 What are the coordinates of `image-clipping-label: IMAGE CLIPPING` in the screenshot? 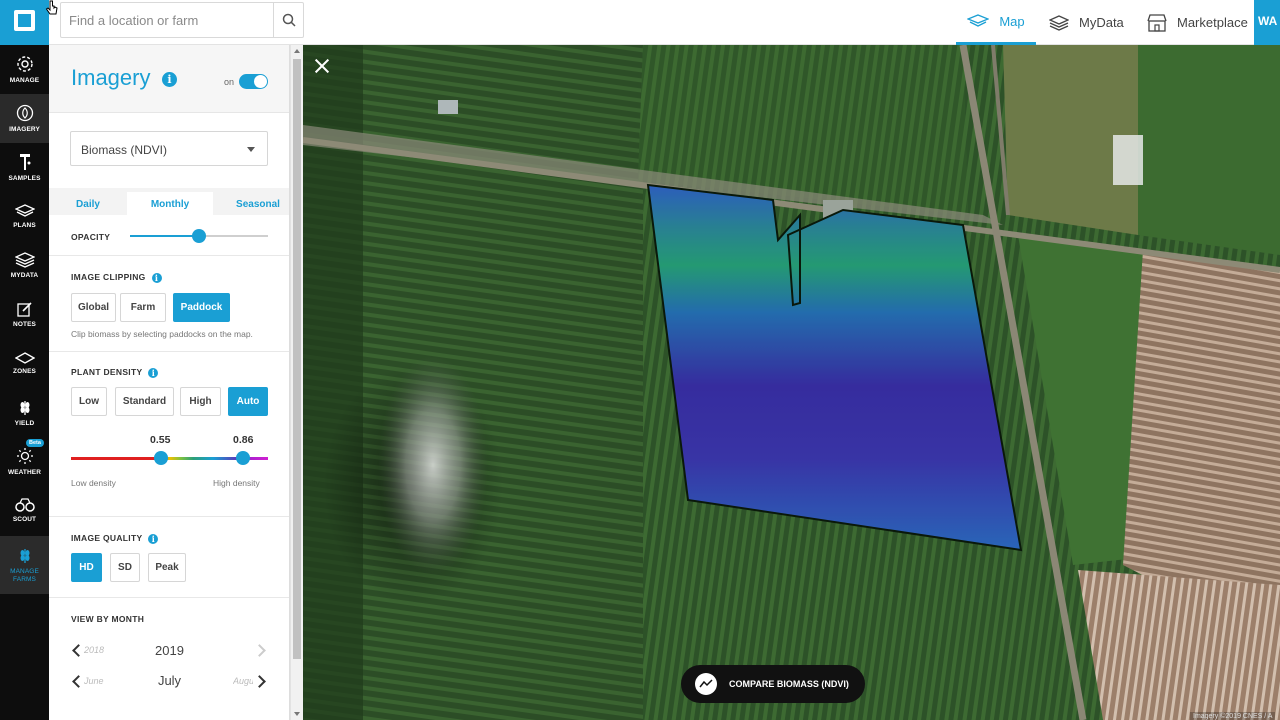 It's located at (108, 277).